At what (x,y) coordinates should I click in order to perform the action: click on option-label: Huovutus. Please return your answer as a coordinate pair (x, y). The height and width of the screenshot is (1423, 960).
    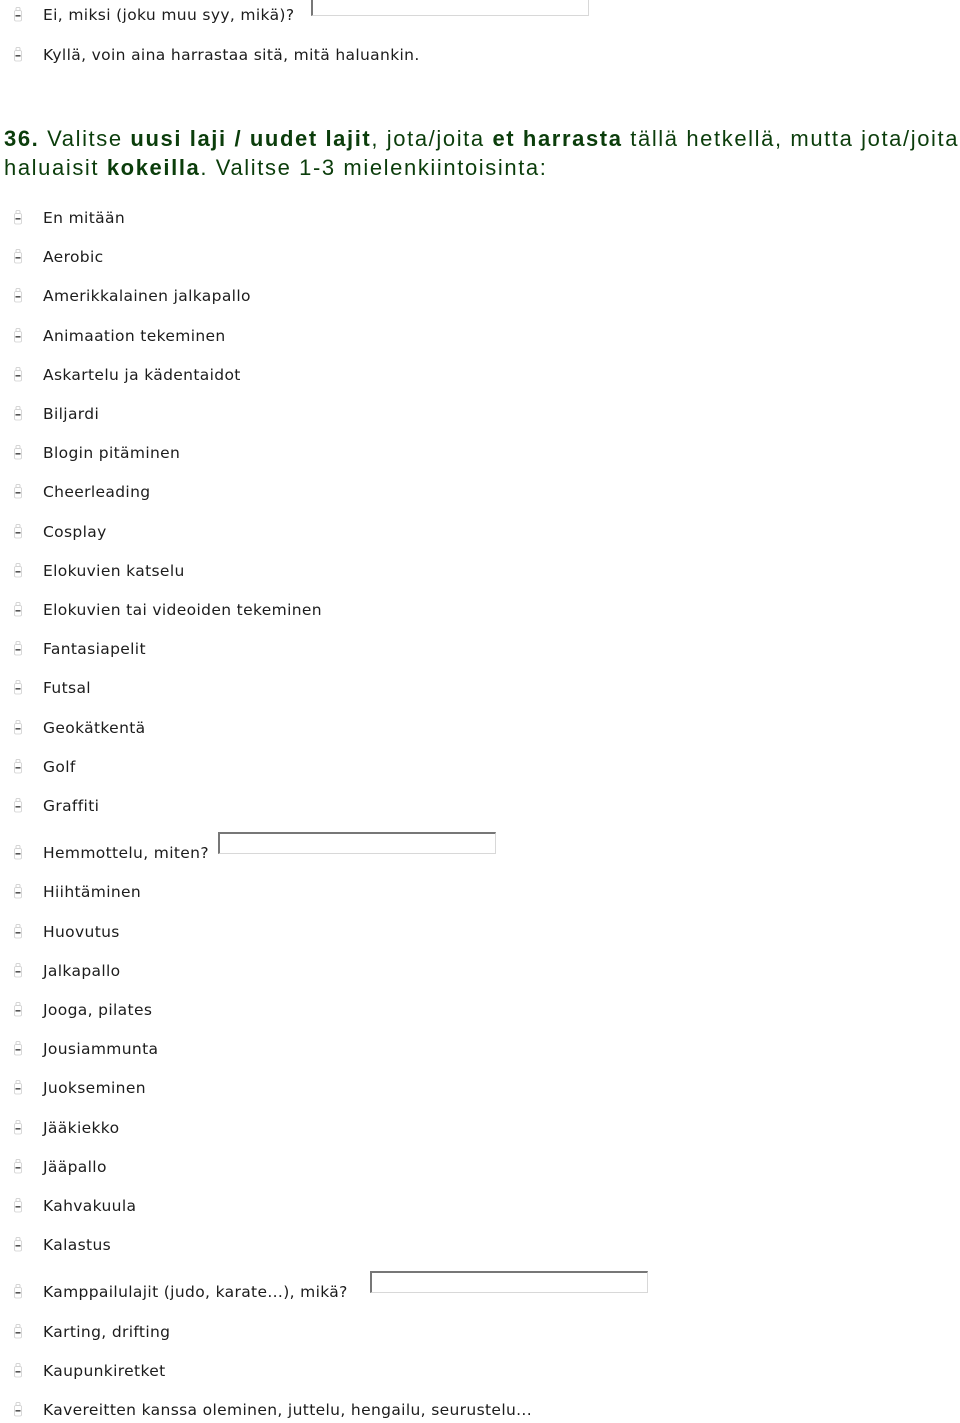
    Looking at the image, I should click on (81, 931).